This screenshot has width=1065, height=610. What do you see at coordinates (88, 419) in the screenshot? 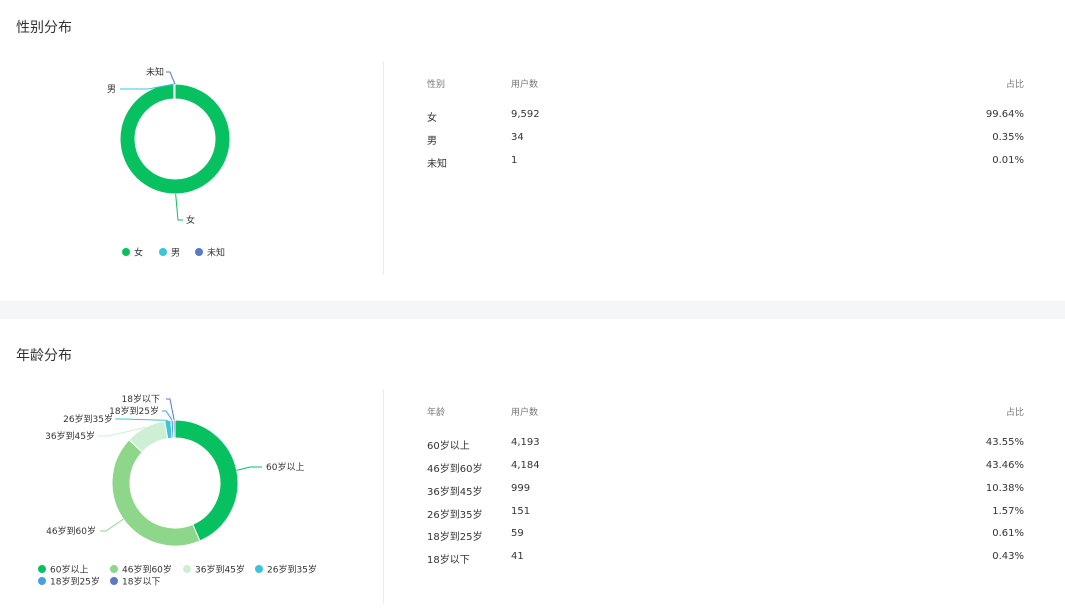
I see `slice-label: 26岁到35岁` at bounding box center [88, 419].